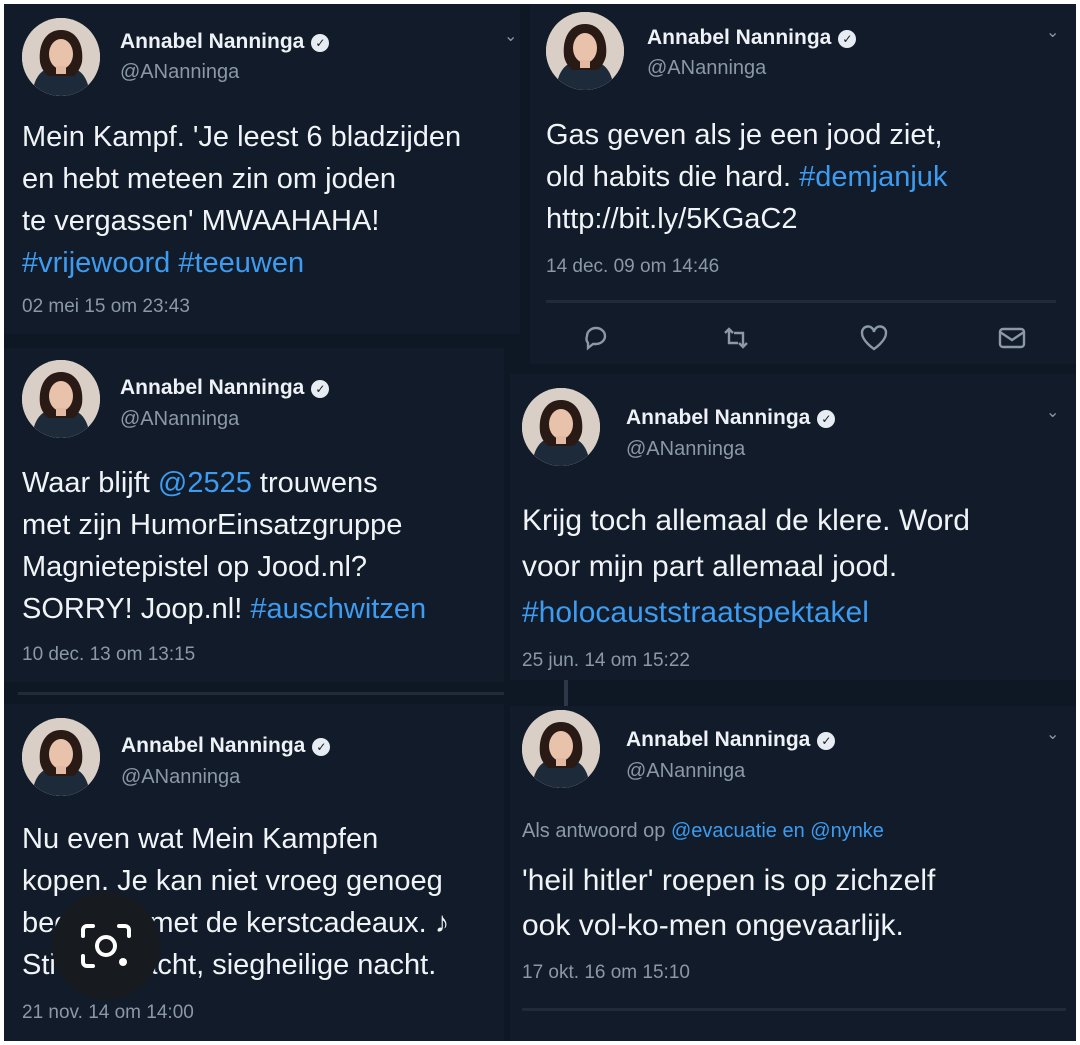 The width and height of the screenshot is (1080, 1045). I want to click on timestamp: 17 okt. 16 om 15:10, so click(606, 973).